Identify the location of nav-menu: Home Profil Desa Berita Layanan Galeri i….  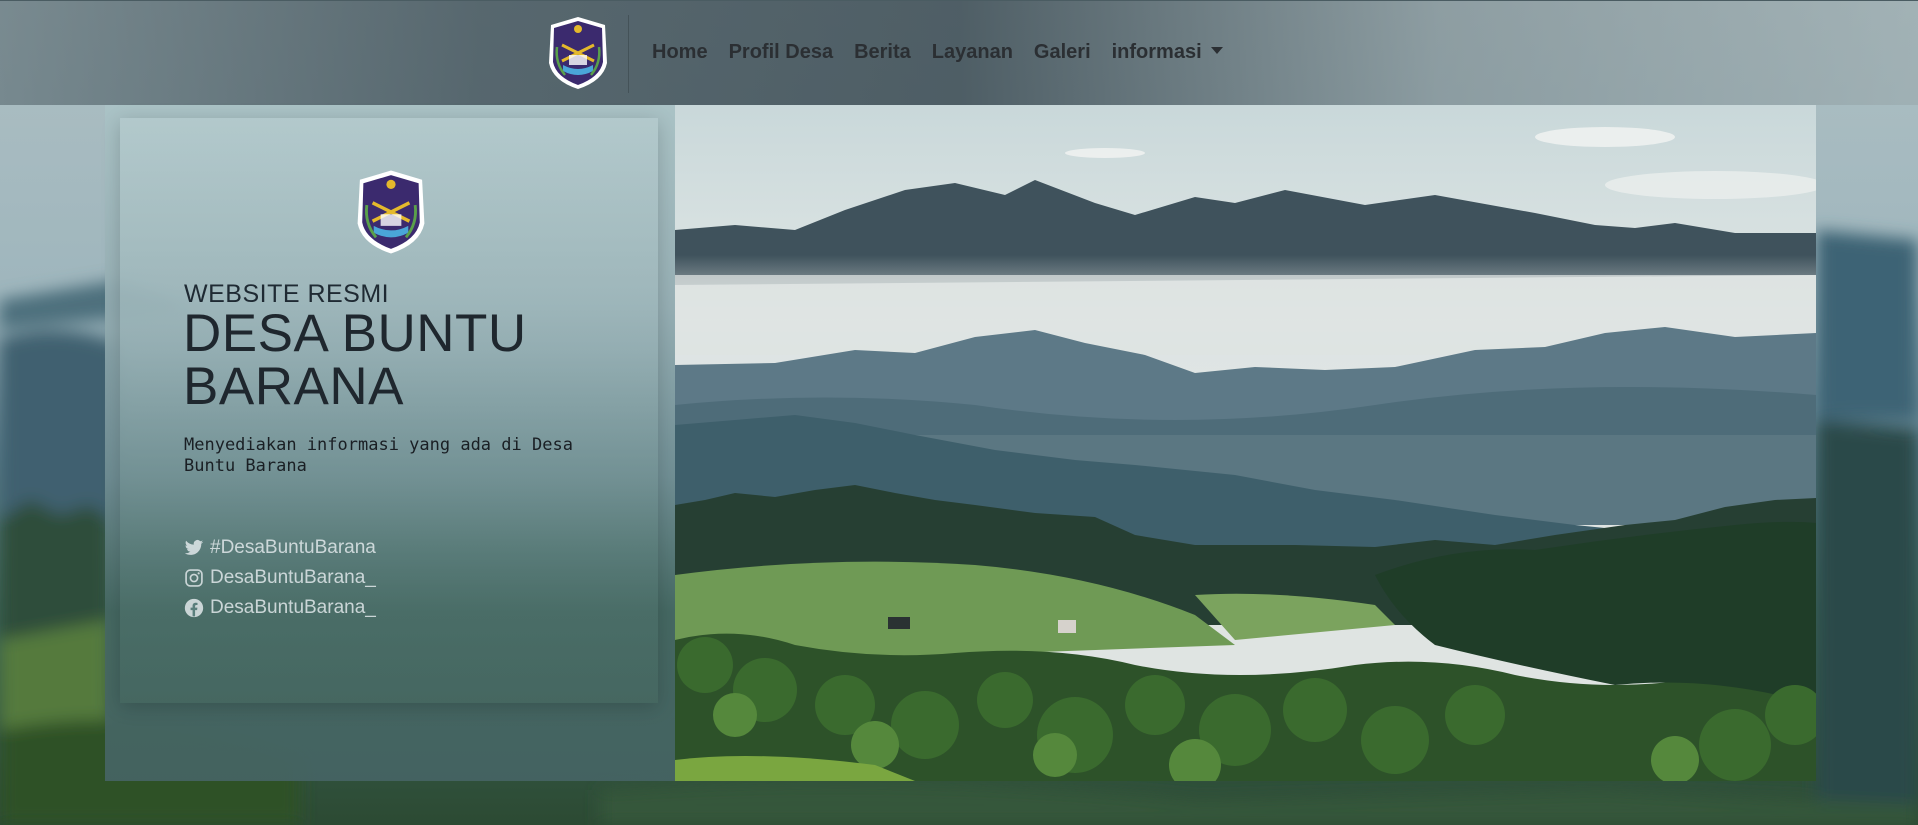
(948, 52).